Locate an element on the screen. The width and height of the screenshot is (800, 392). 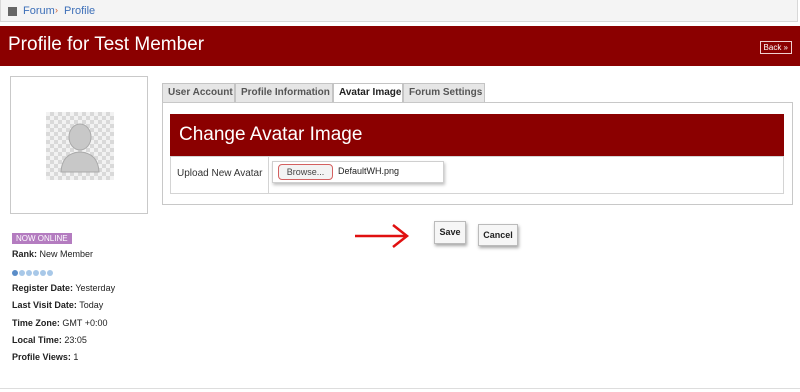
back-button: Back » is located at coordinates (775, 47).